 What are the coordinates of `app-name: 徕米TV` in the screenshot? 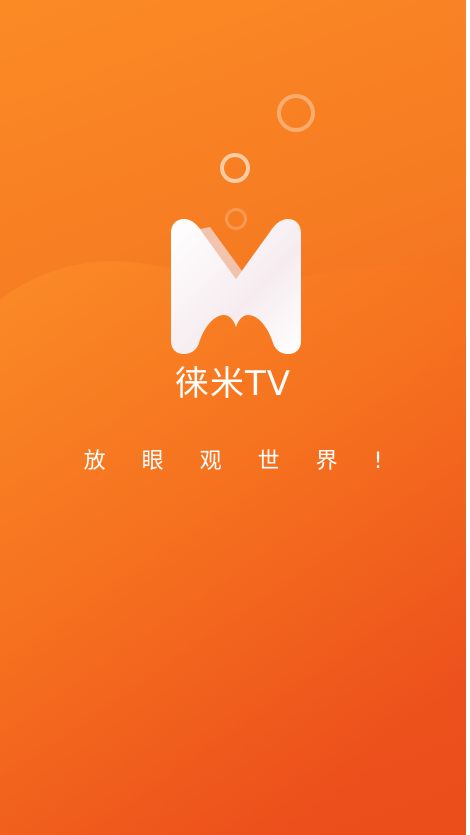 It's located at (233, 384).